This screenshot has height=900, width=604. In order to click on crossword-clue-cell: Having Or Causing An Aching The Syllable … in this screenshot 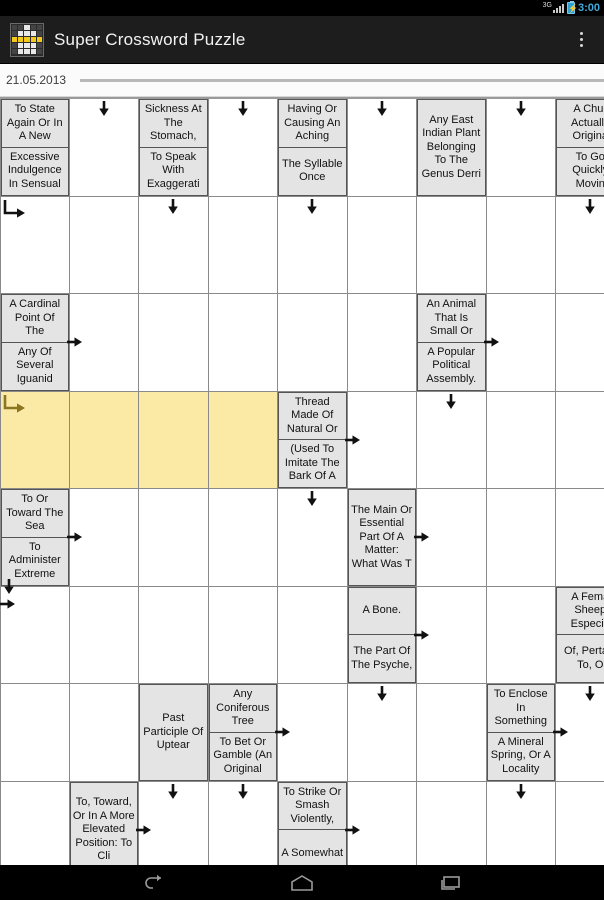, I will do `click(313, 148)`.